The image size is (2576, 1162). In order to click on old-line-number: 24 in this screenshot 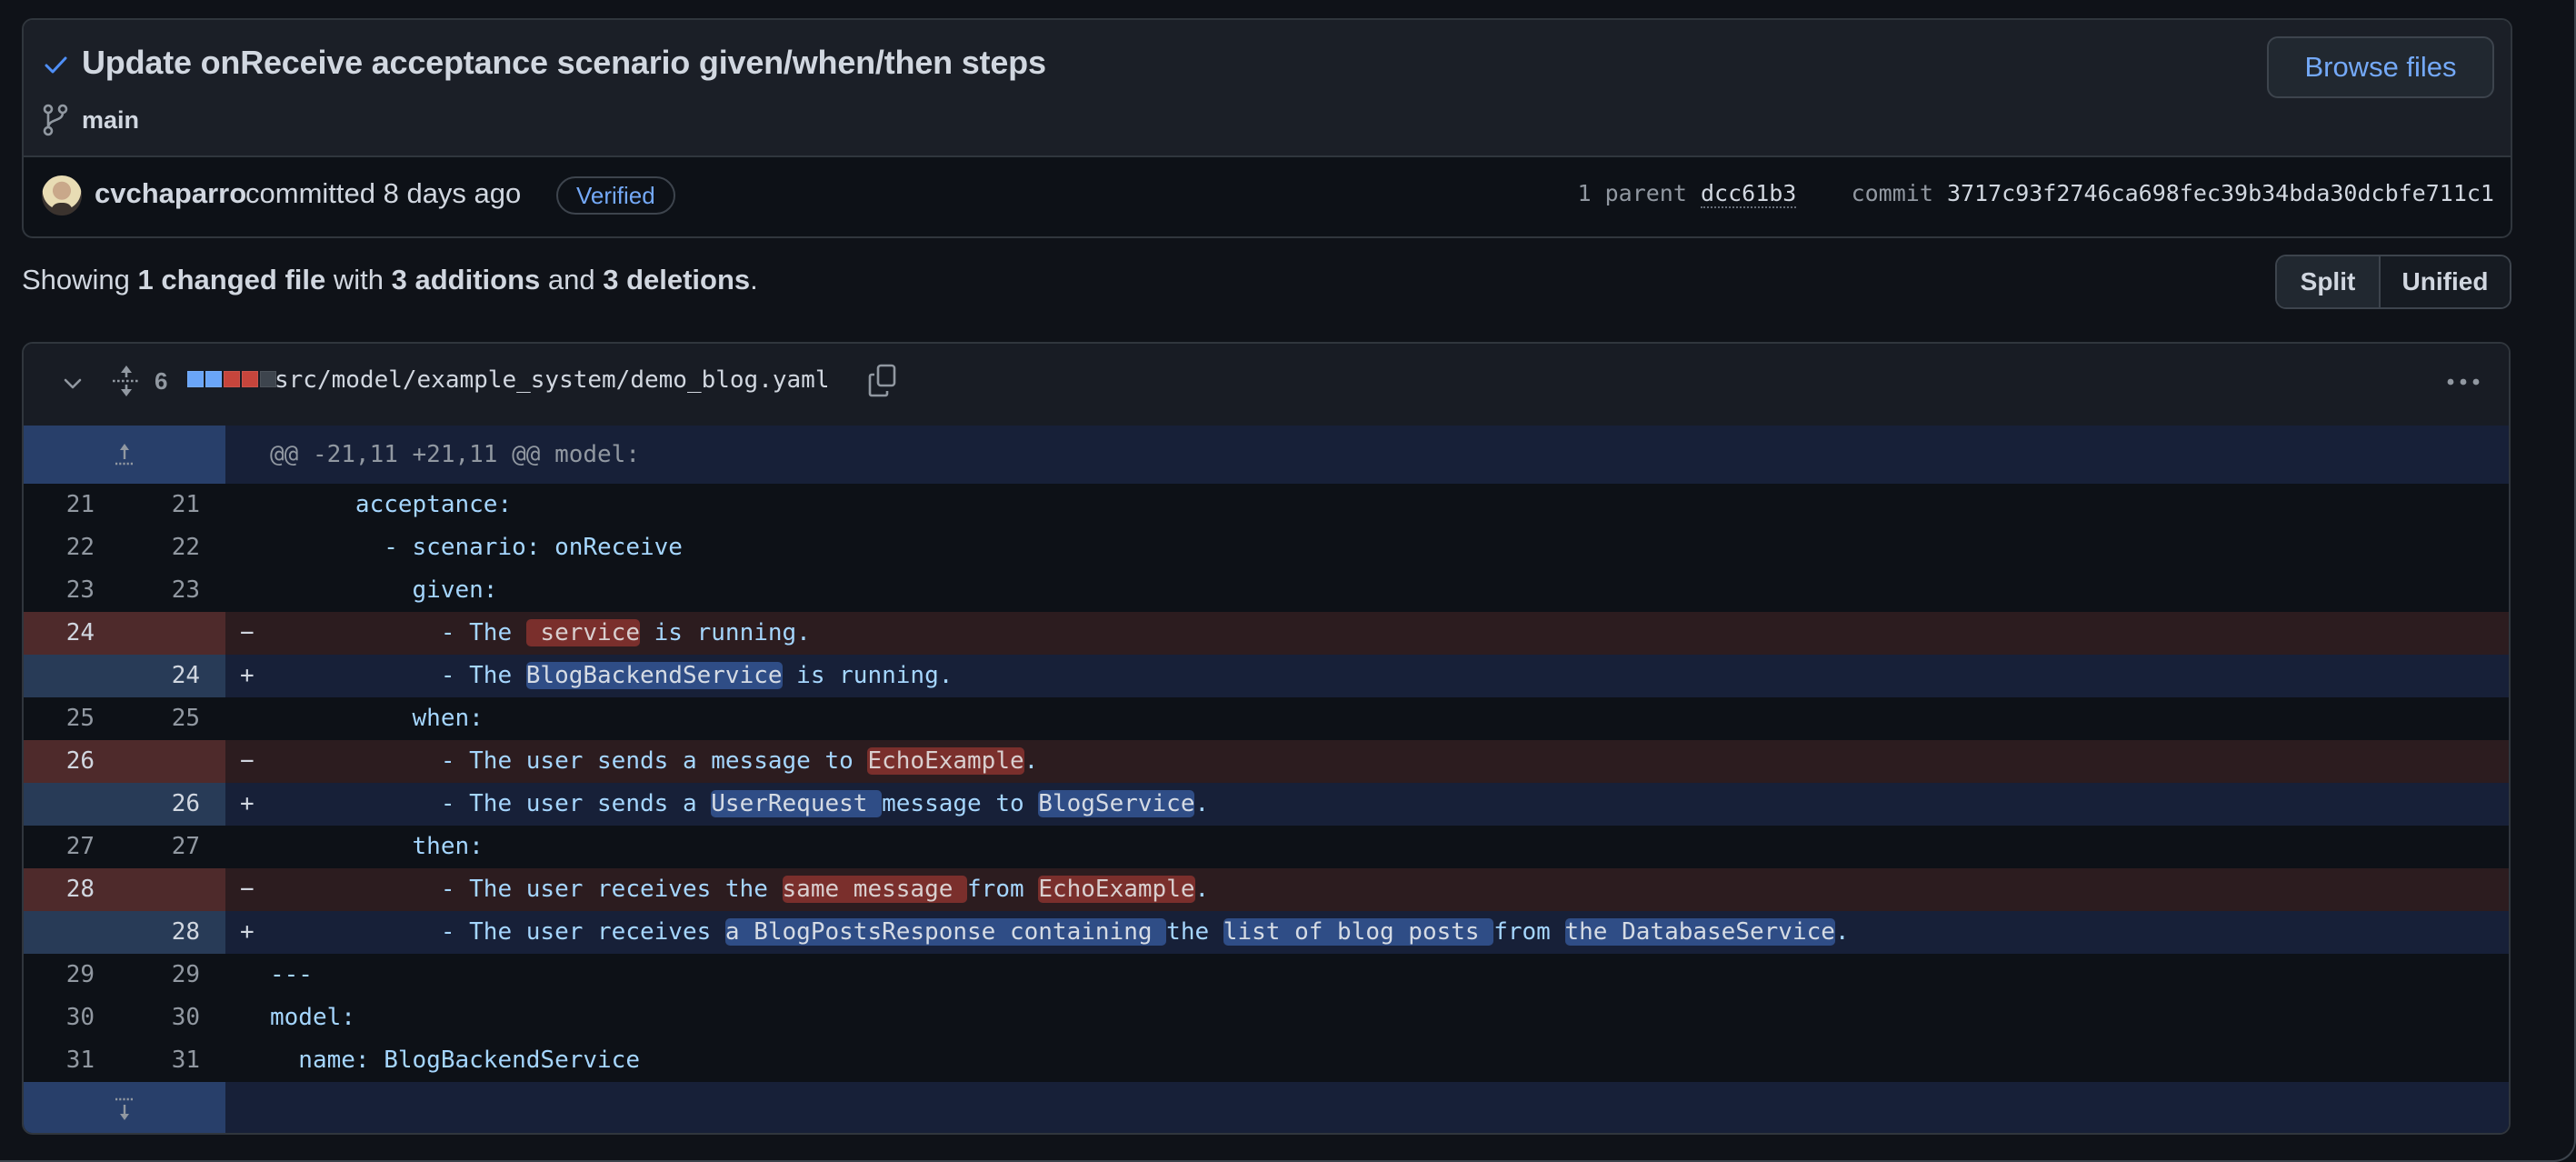, I will do `click(69, 633)`.